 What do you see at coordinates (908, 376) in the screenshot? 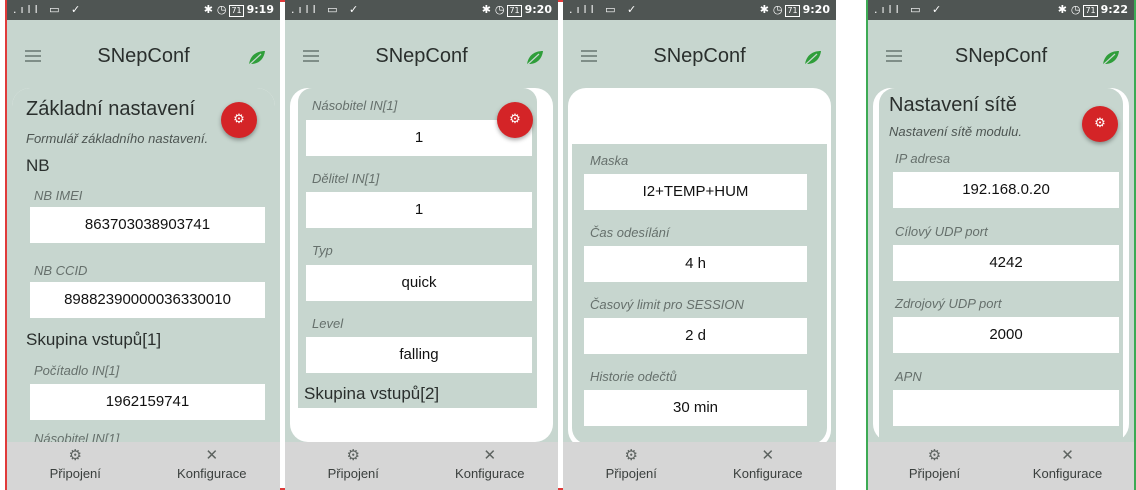
I see `apn-label: APN` at bounding box center [908, 376].